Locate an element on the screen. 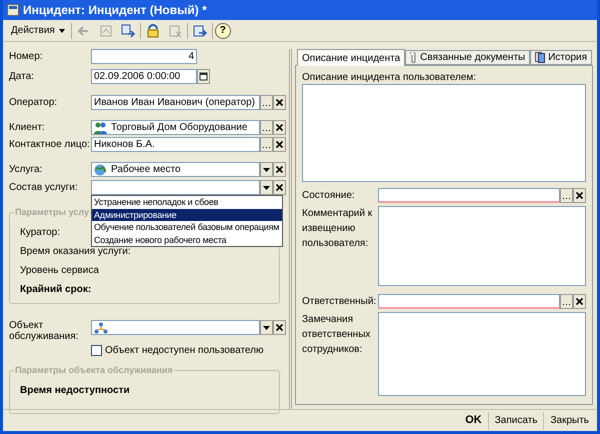  checkbox is located at coordinates (96, 350).